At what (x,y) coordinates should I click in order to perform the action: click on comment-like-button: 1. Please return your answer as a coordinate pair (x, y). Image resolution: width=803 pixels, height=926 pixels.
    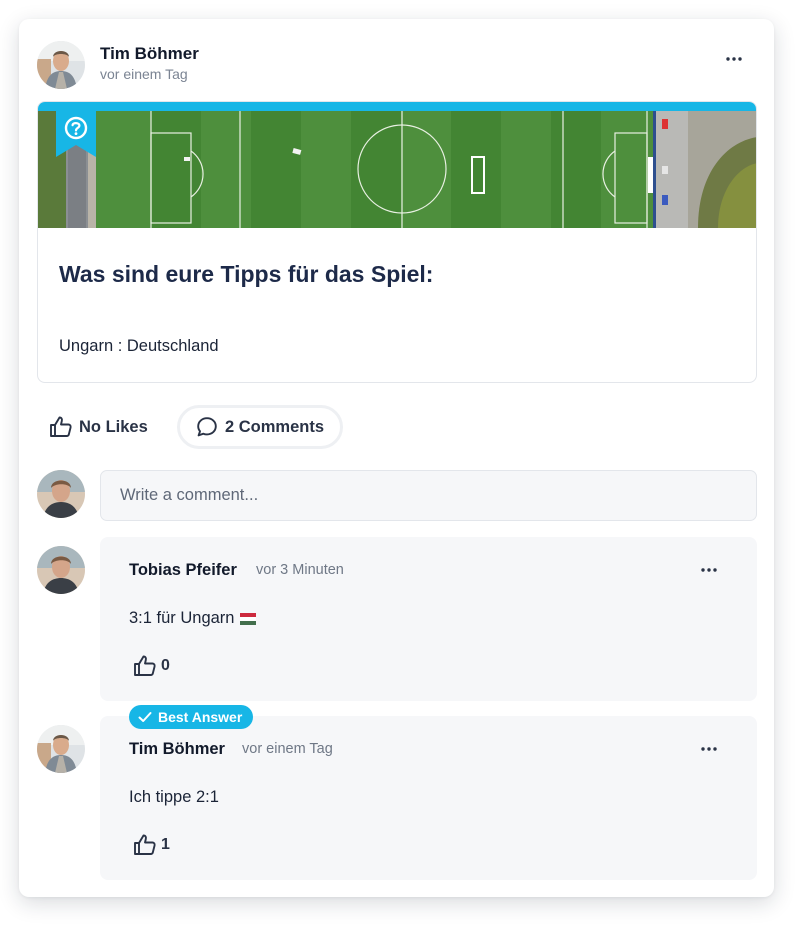
    Looking at the image, I should click on (151, 845).